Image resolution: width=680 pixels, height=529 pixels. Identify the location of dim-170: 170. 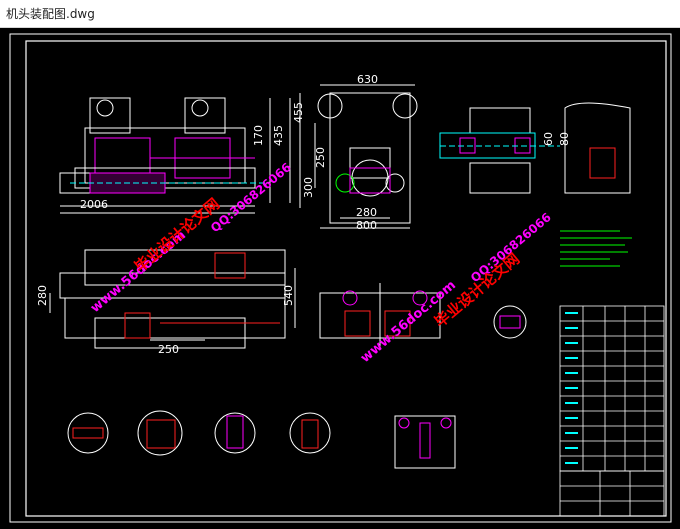
(258, 135).